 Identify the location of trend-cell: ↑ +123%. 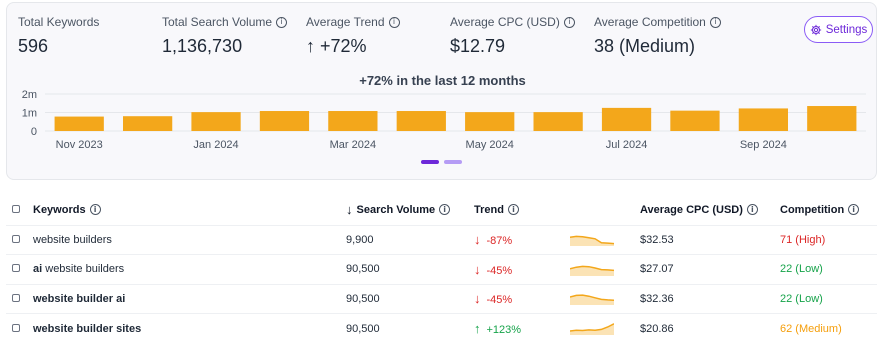
(522, 328).